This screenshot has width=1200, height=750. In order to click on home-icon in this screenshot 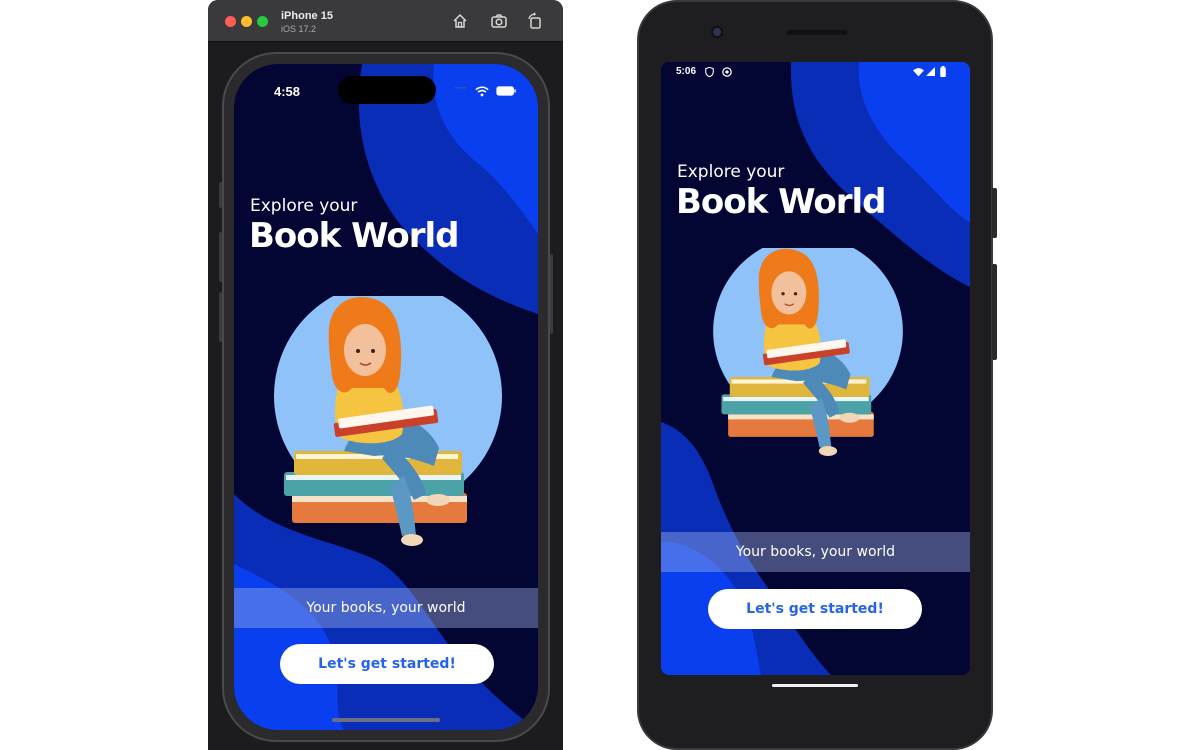, I will do `click(460, 21)`.